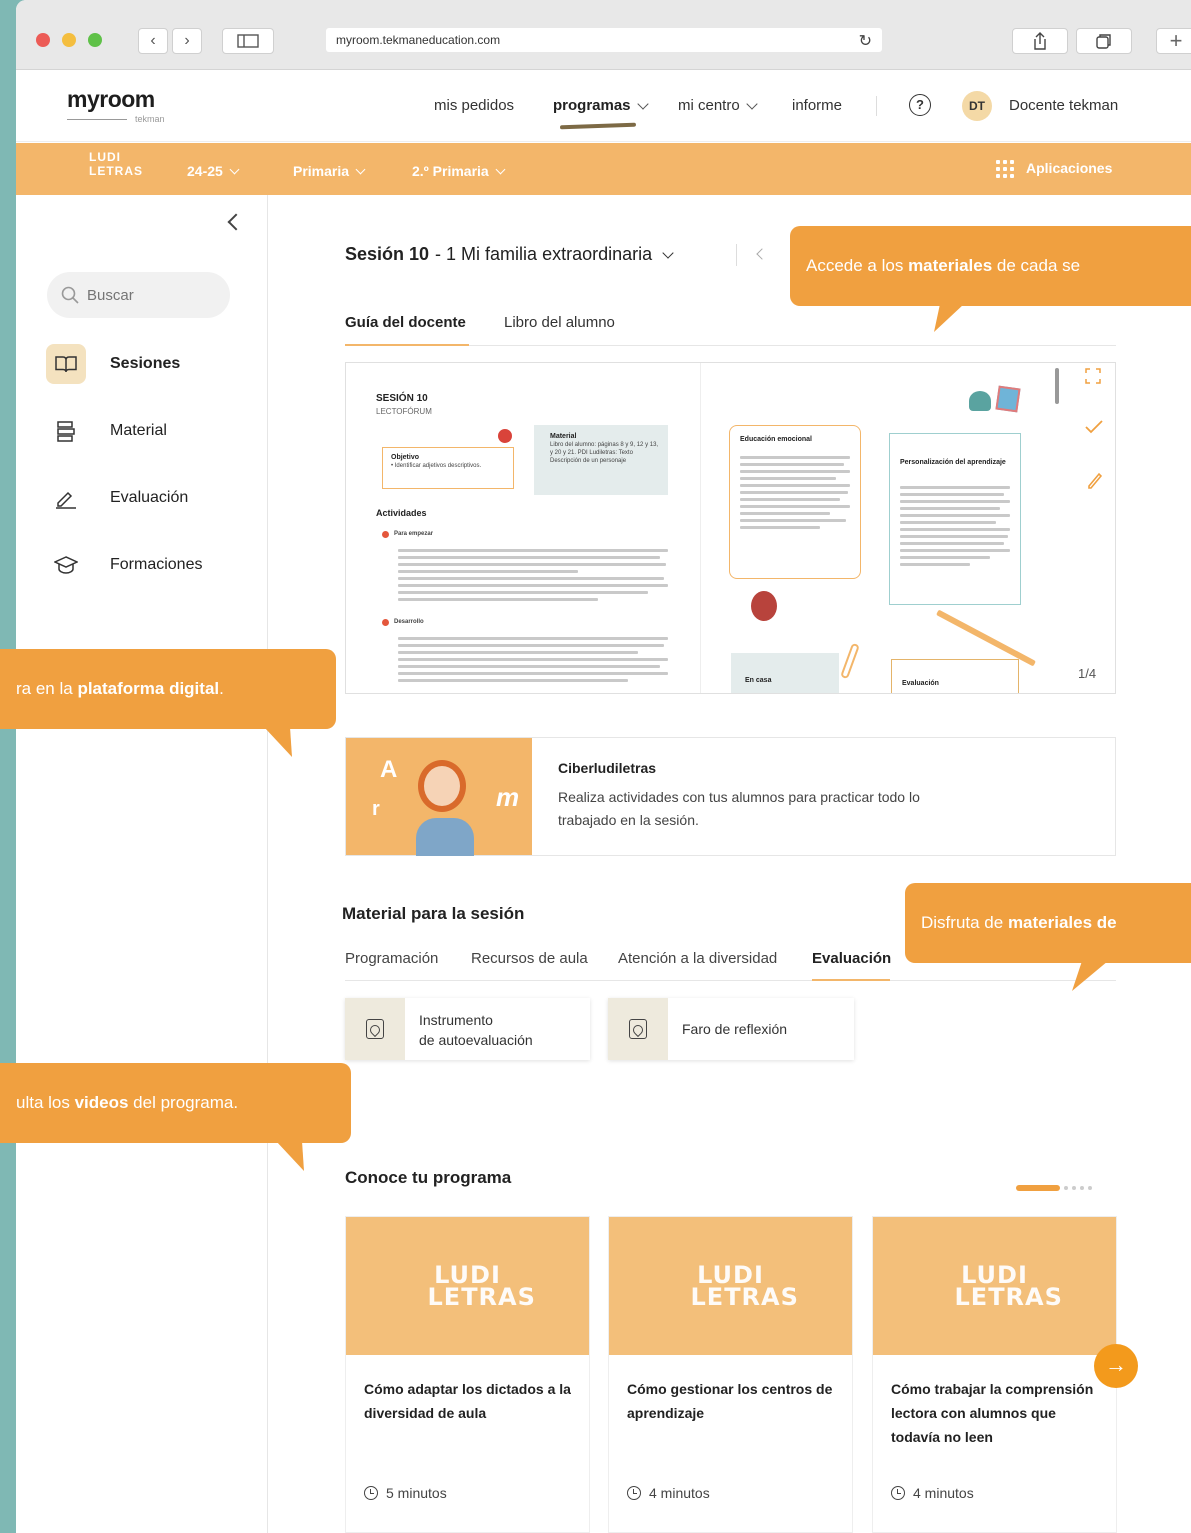  I want to click on address-bar: myroom.tekmaneducation.com ↻, so click(604, 40).